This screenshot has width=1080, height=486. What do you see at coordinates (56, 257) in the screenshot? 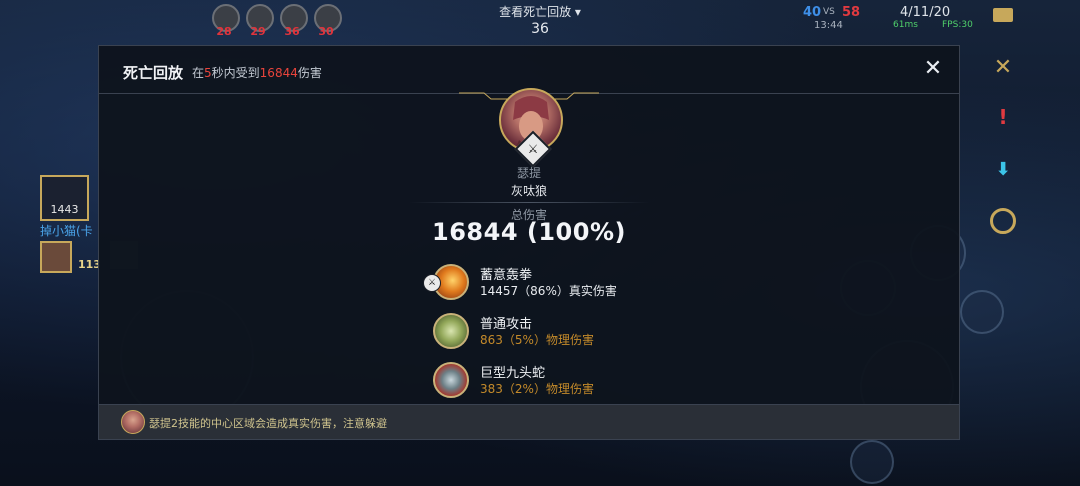
I see `kill-feed-portrait` at bounding box center [56, 257].